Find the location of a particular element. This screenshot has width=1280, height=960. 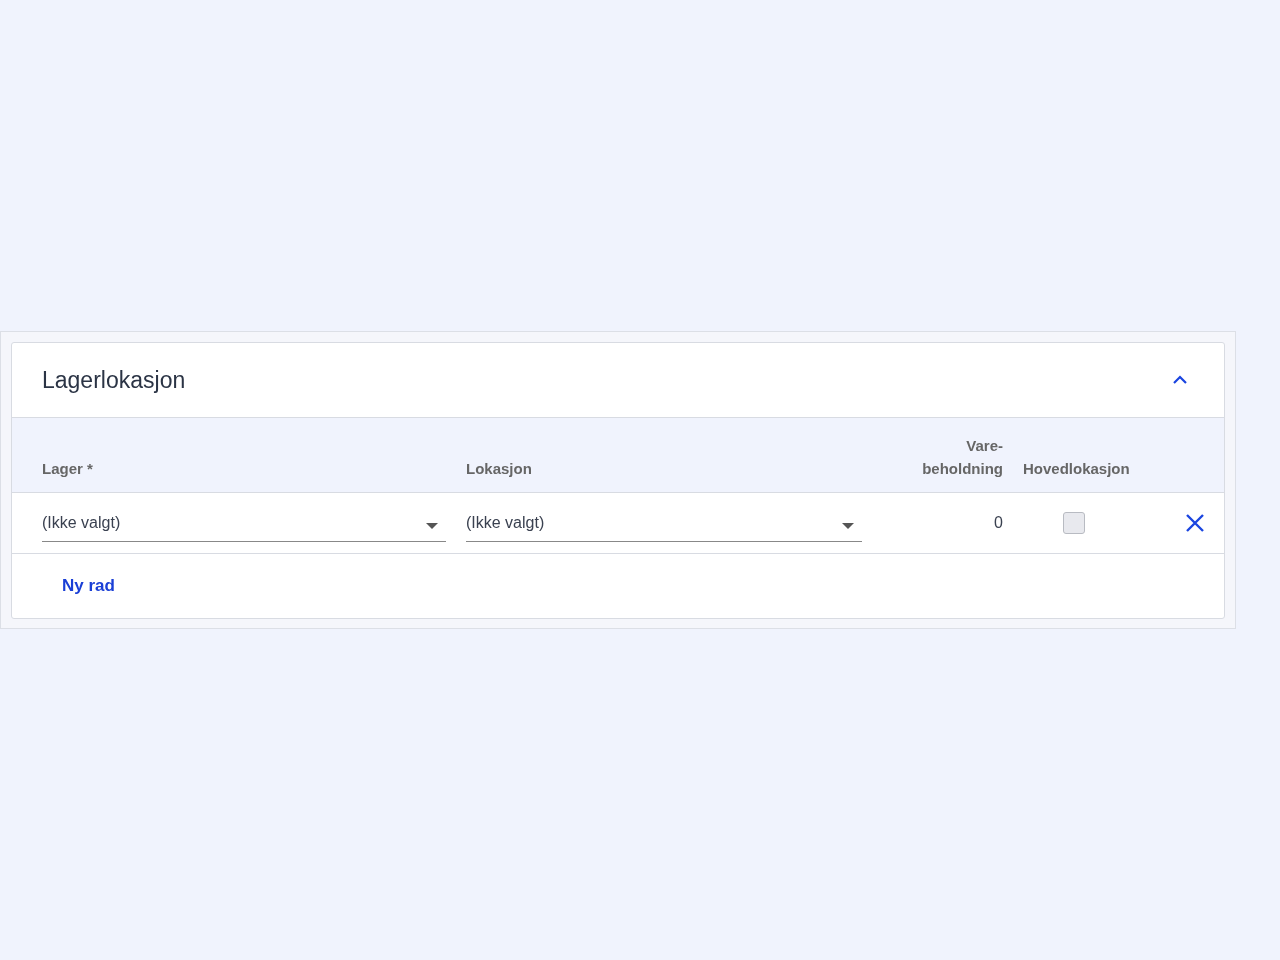

close-icon is located at coordinates (1195, 523).